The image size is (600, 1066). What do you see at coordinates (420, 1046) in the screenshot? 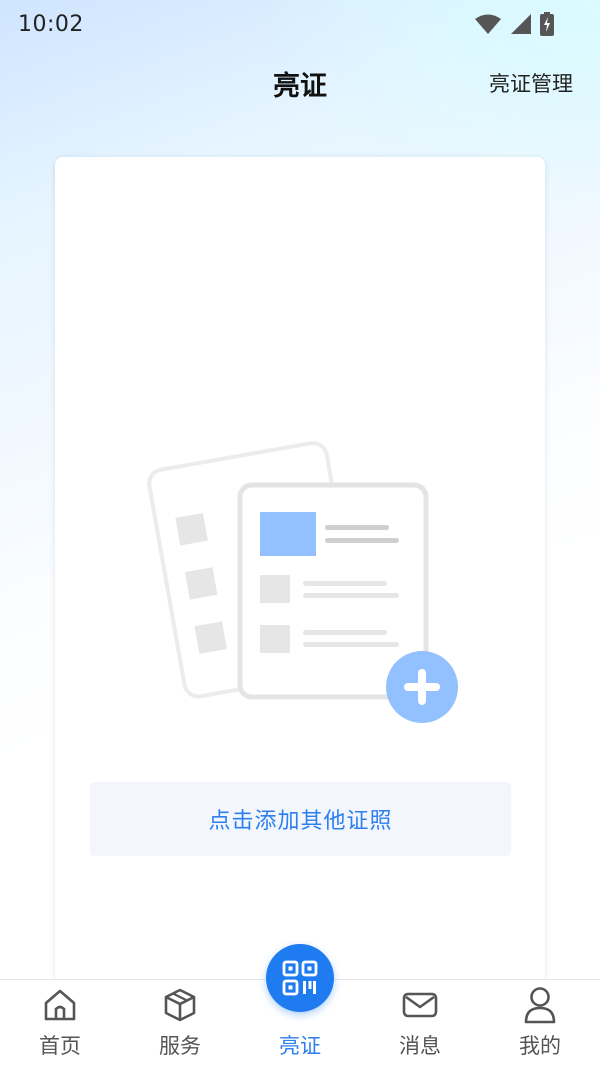
I see `tab-messages-label: 消息` at bounding box center [420, 1046].